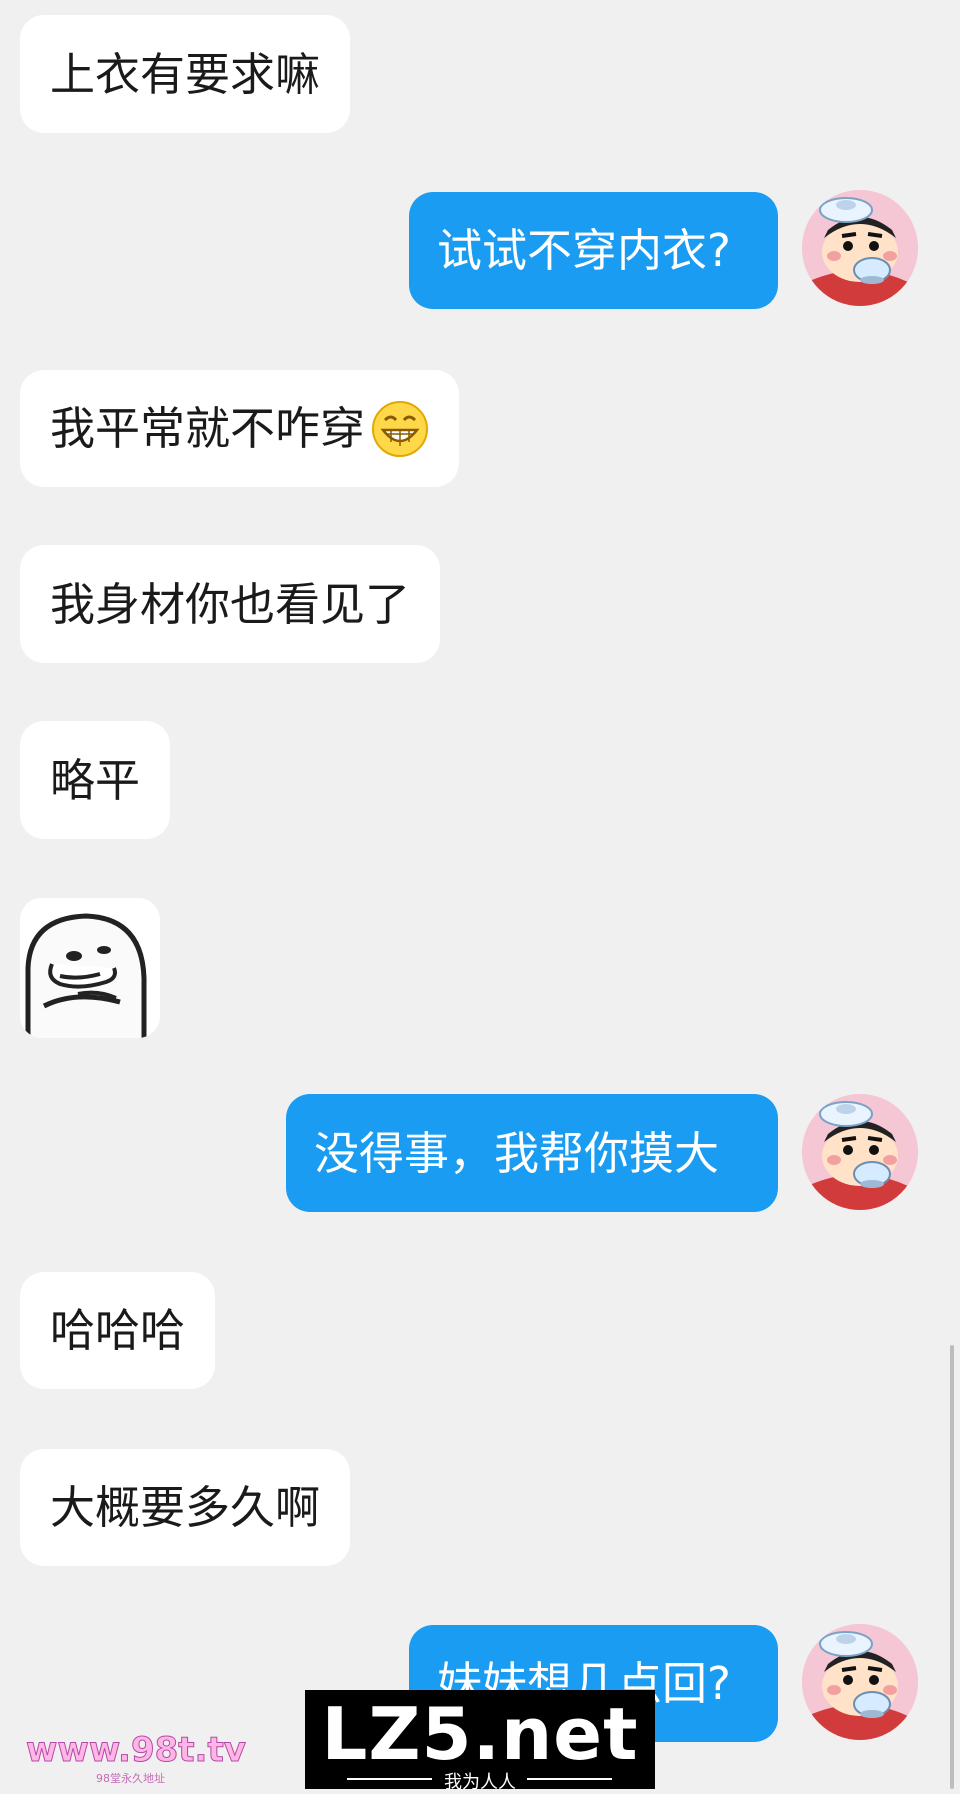  What do you see at coordinates (480, 1734) in the screenshot?
I see `watermark-right-text: LZ5.net` at bounding box center [480, 1734].